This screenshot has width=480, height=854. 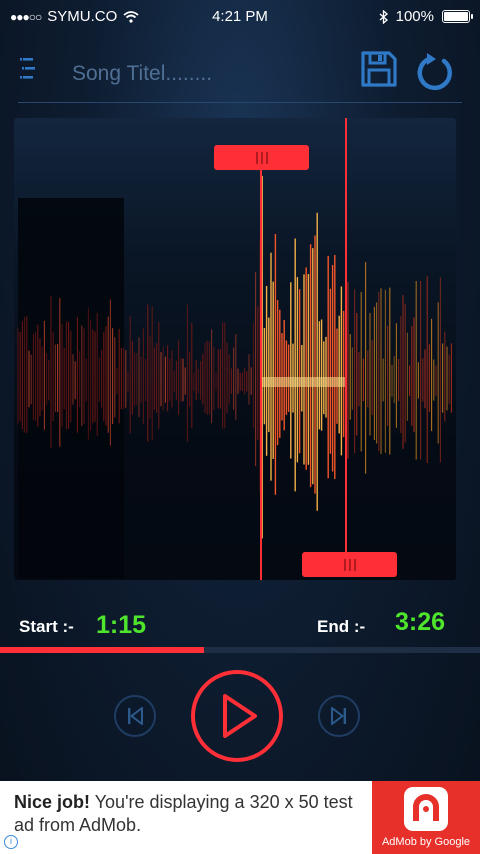 I want to click on start-marker-line, so click(x=261, y=375).